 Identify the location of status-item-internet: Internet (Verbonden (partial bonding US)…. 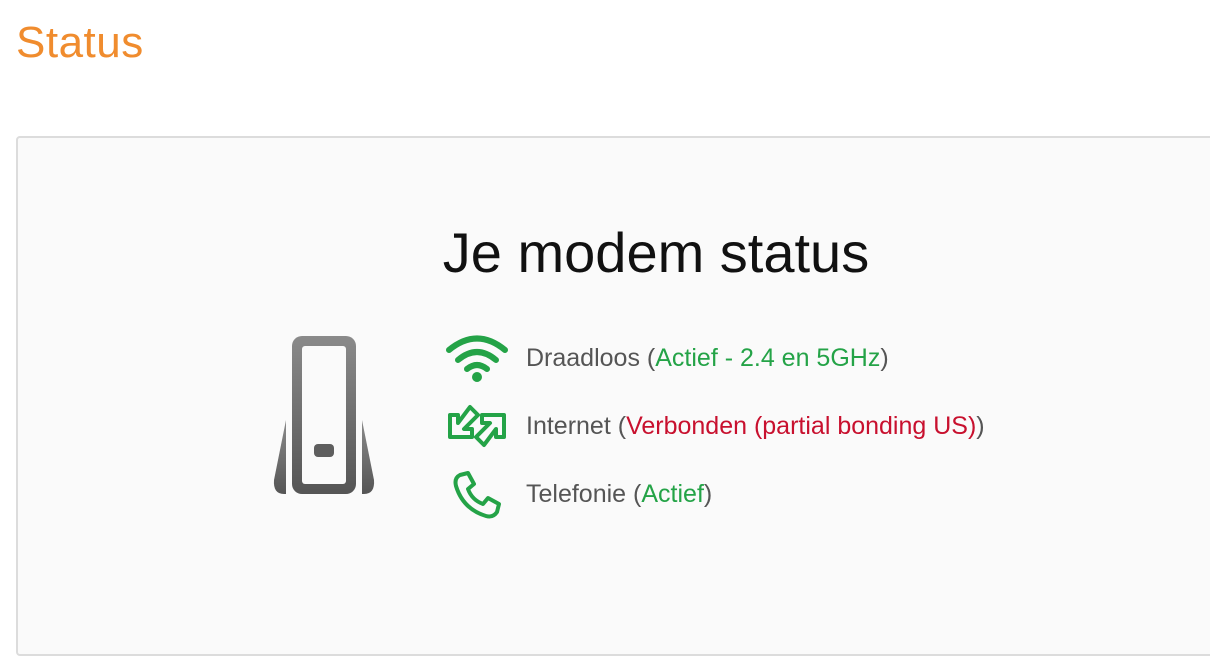
(715, 426).